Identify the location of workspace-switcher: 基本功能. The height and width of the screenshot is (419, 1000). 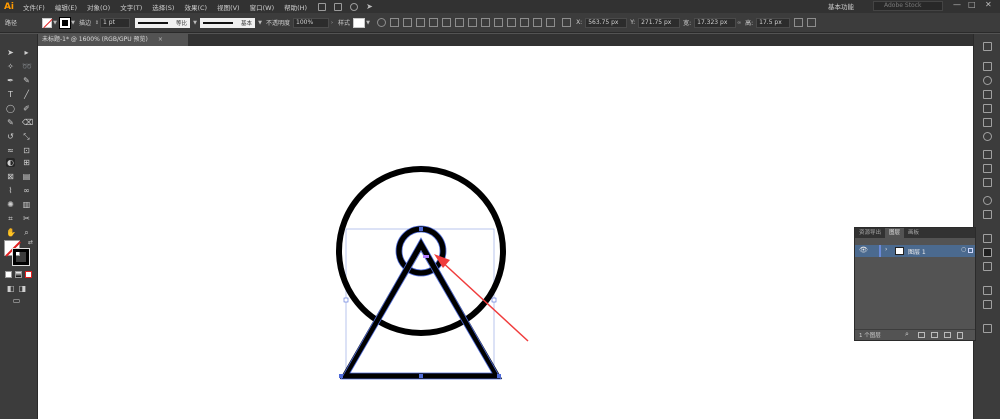
(841, 6).